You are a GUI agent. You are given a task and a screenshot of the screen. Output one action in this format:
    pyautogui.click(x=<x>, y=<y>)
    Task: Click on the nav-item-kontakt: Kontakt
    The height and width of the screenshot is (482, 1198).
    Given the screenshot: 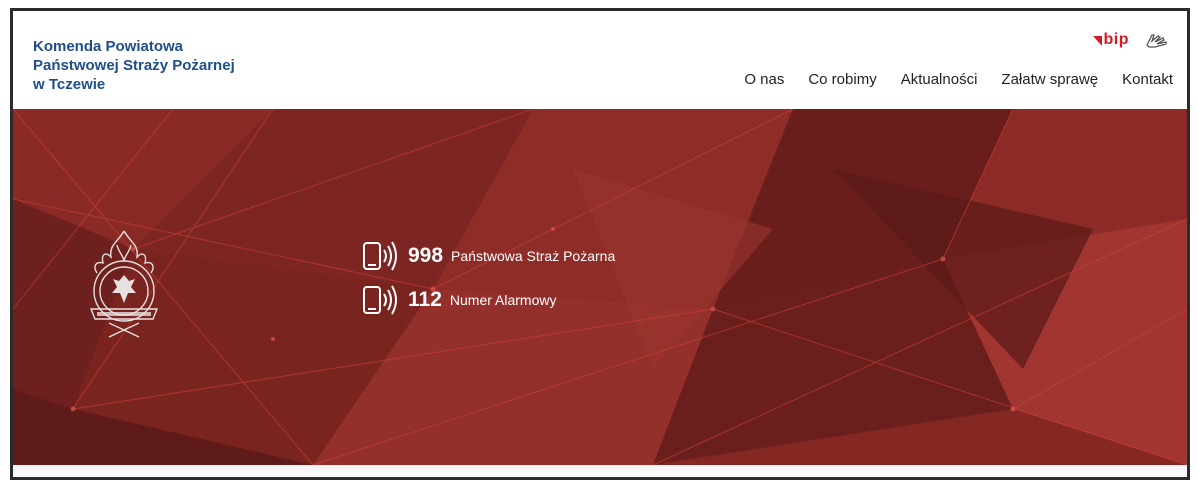 What is the action you would take?
    pyautogui.click(x=1147, y=79)
    